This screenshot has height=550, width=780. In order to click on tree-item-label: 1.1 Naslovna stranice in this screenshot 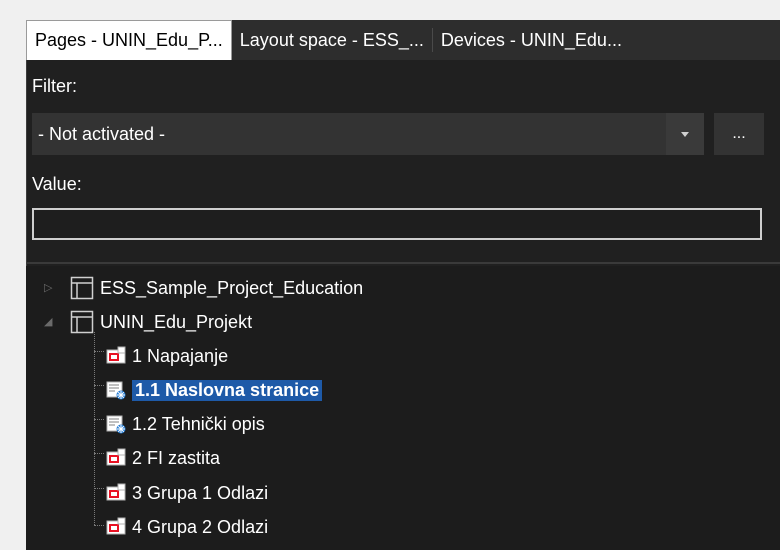, I will do `click(227, 390)`.